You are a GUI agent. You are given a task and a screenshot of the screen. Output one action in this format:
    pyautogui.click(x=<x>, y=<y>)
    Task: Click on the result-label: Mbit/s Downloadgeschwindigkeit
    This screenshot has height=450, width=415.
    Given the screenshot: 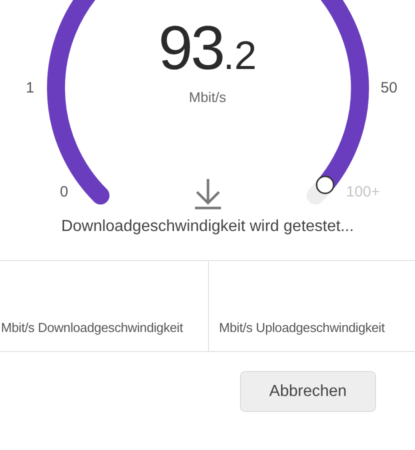 What is the action you would take?
    pyautogui.click(x=92, y=327)
    